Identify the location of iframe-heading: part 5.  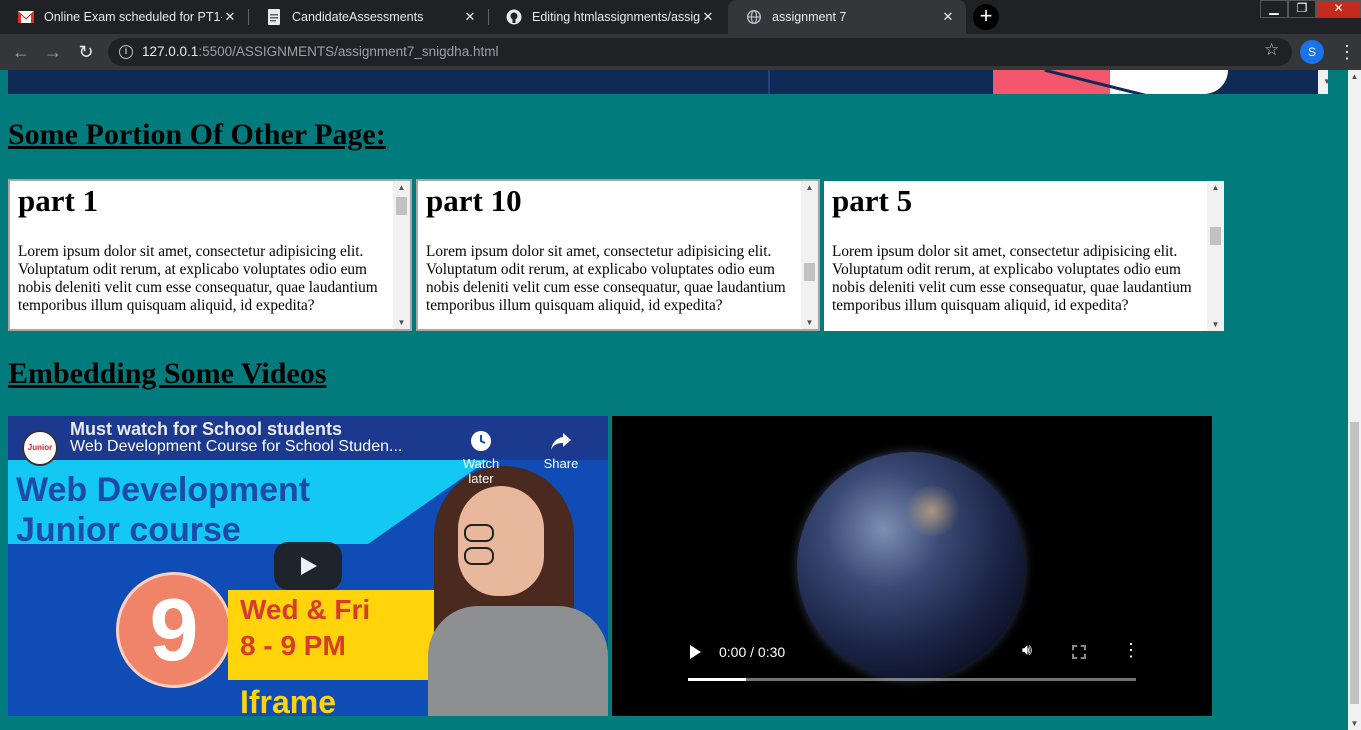
(872, 200).